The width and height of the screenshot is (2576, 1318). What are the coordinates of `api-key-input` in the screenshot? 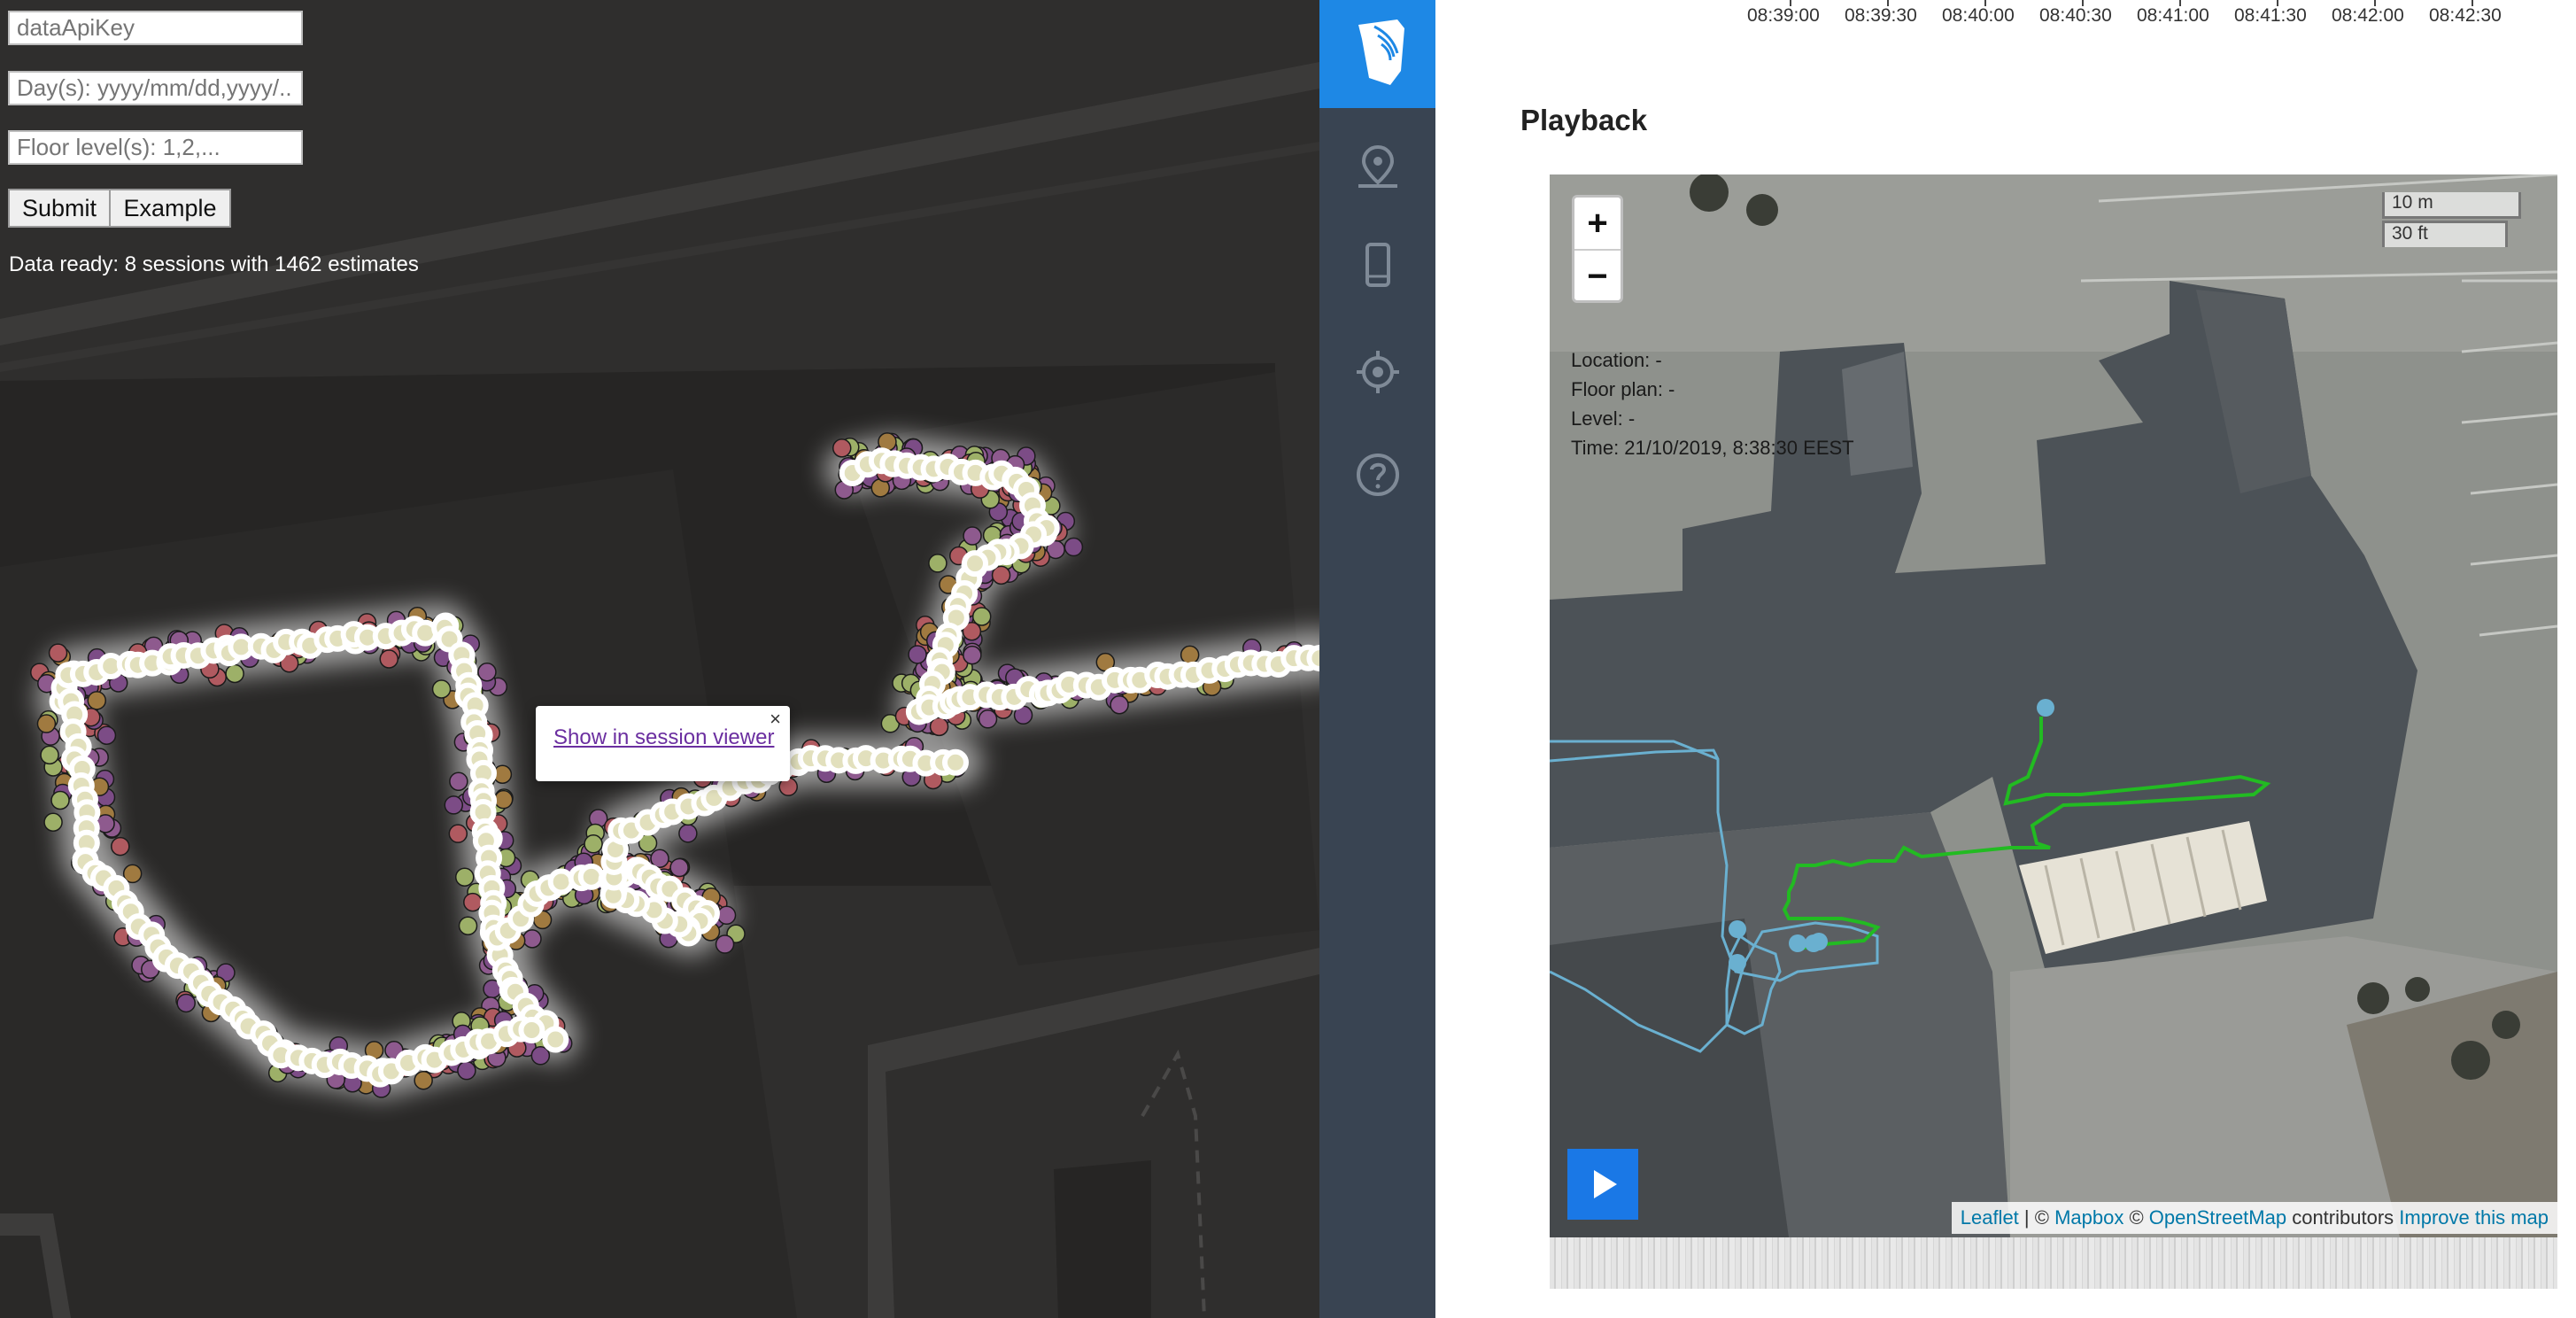 It's located at (155, 28).